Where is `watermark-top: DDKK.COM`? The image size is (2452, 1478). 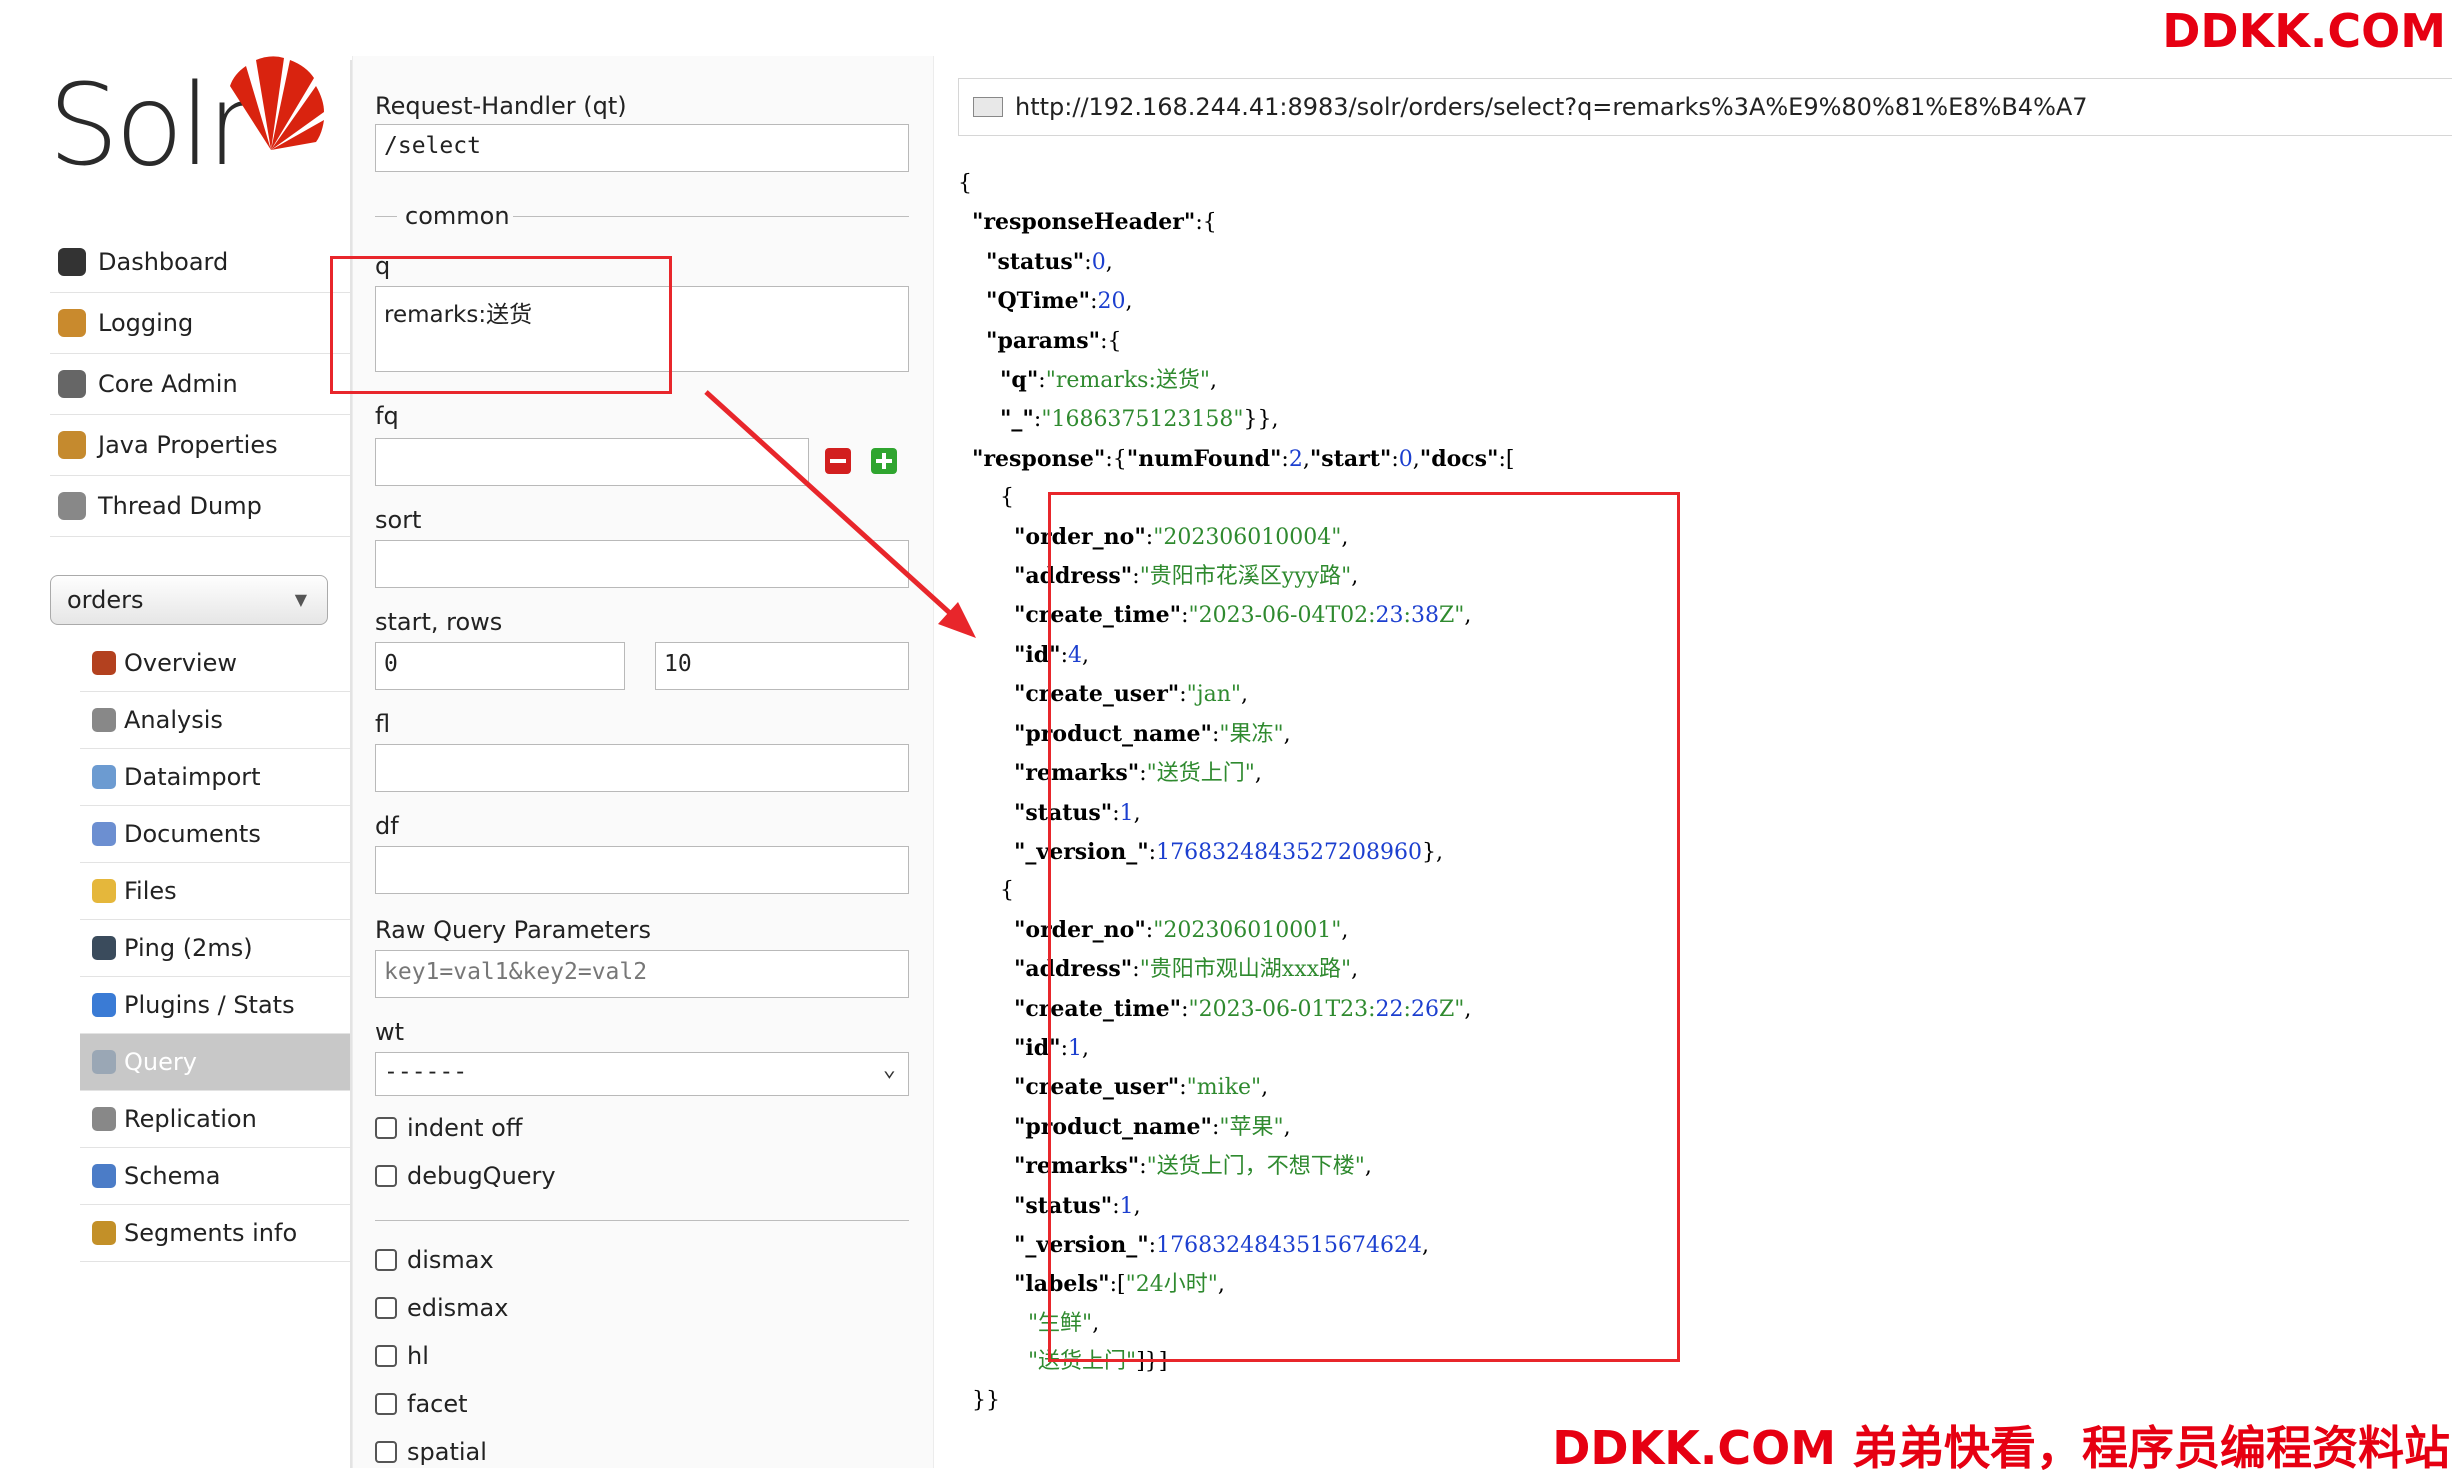
watermark-top: DDKK.COM is located at coordinates (2304, 31).